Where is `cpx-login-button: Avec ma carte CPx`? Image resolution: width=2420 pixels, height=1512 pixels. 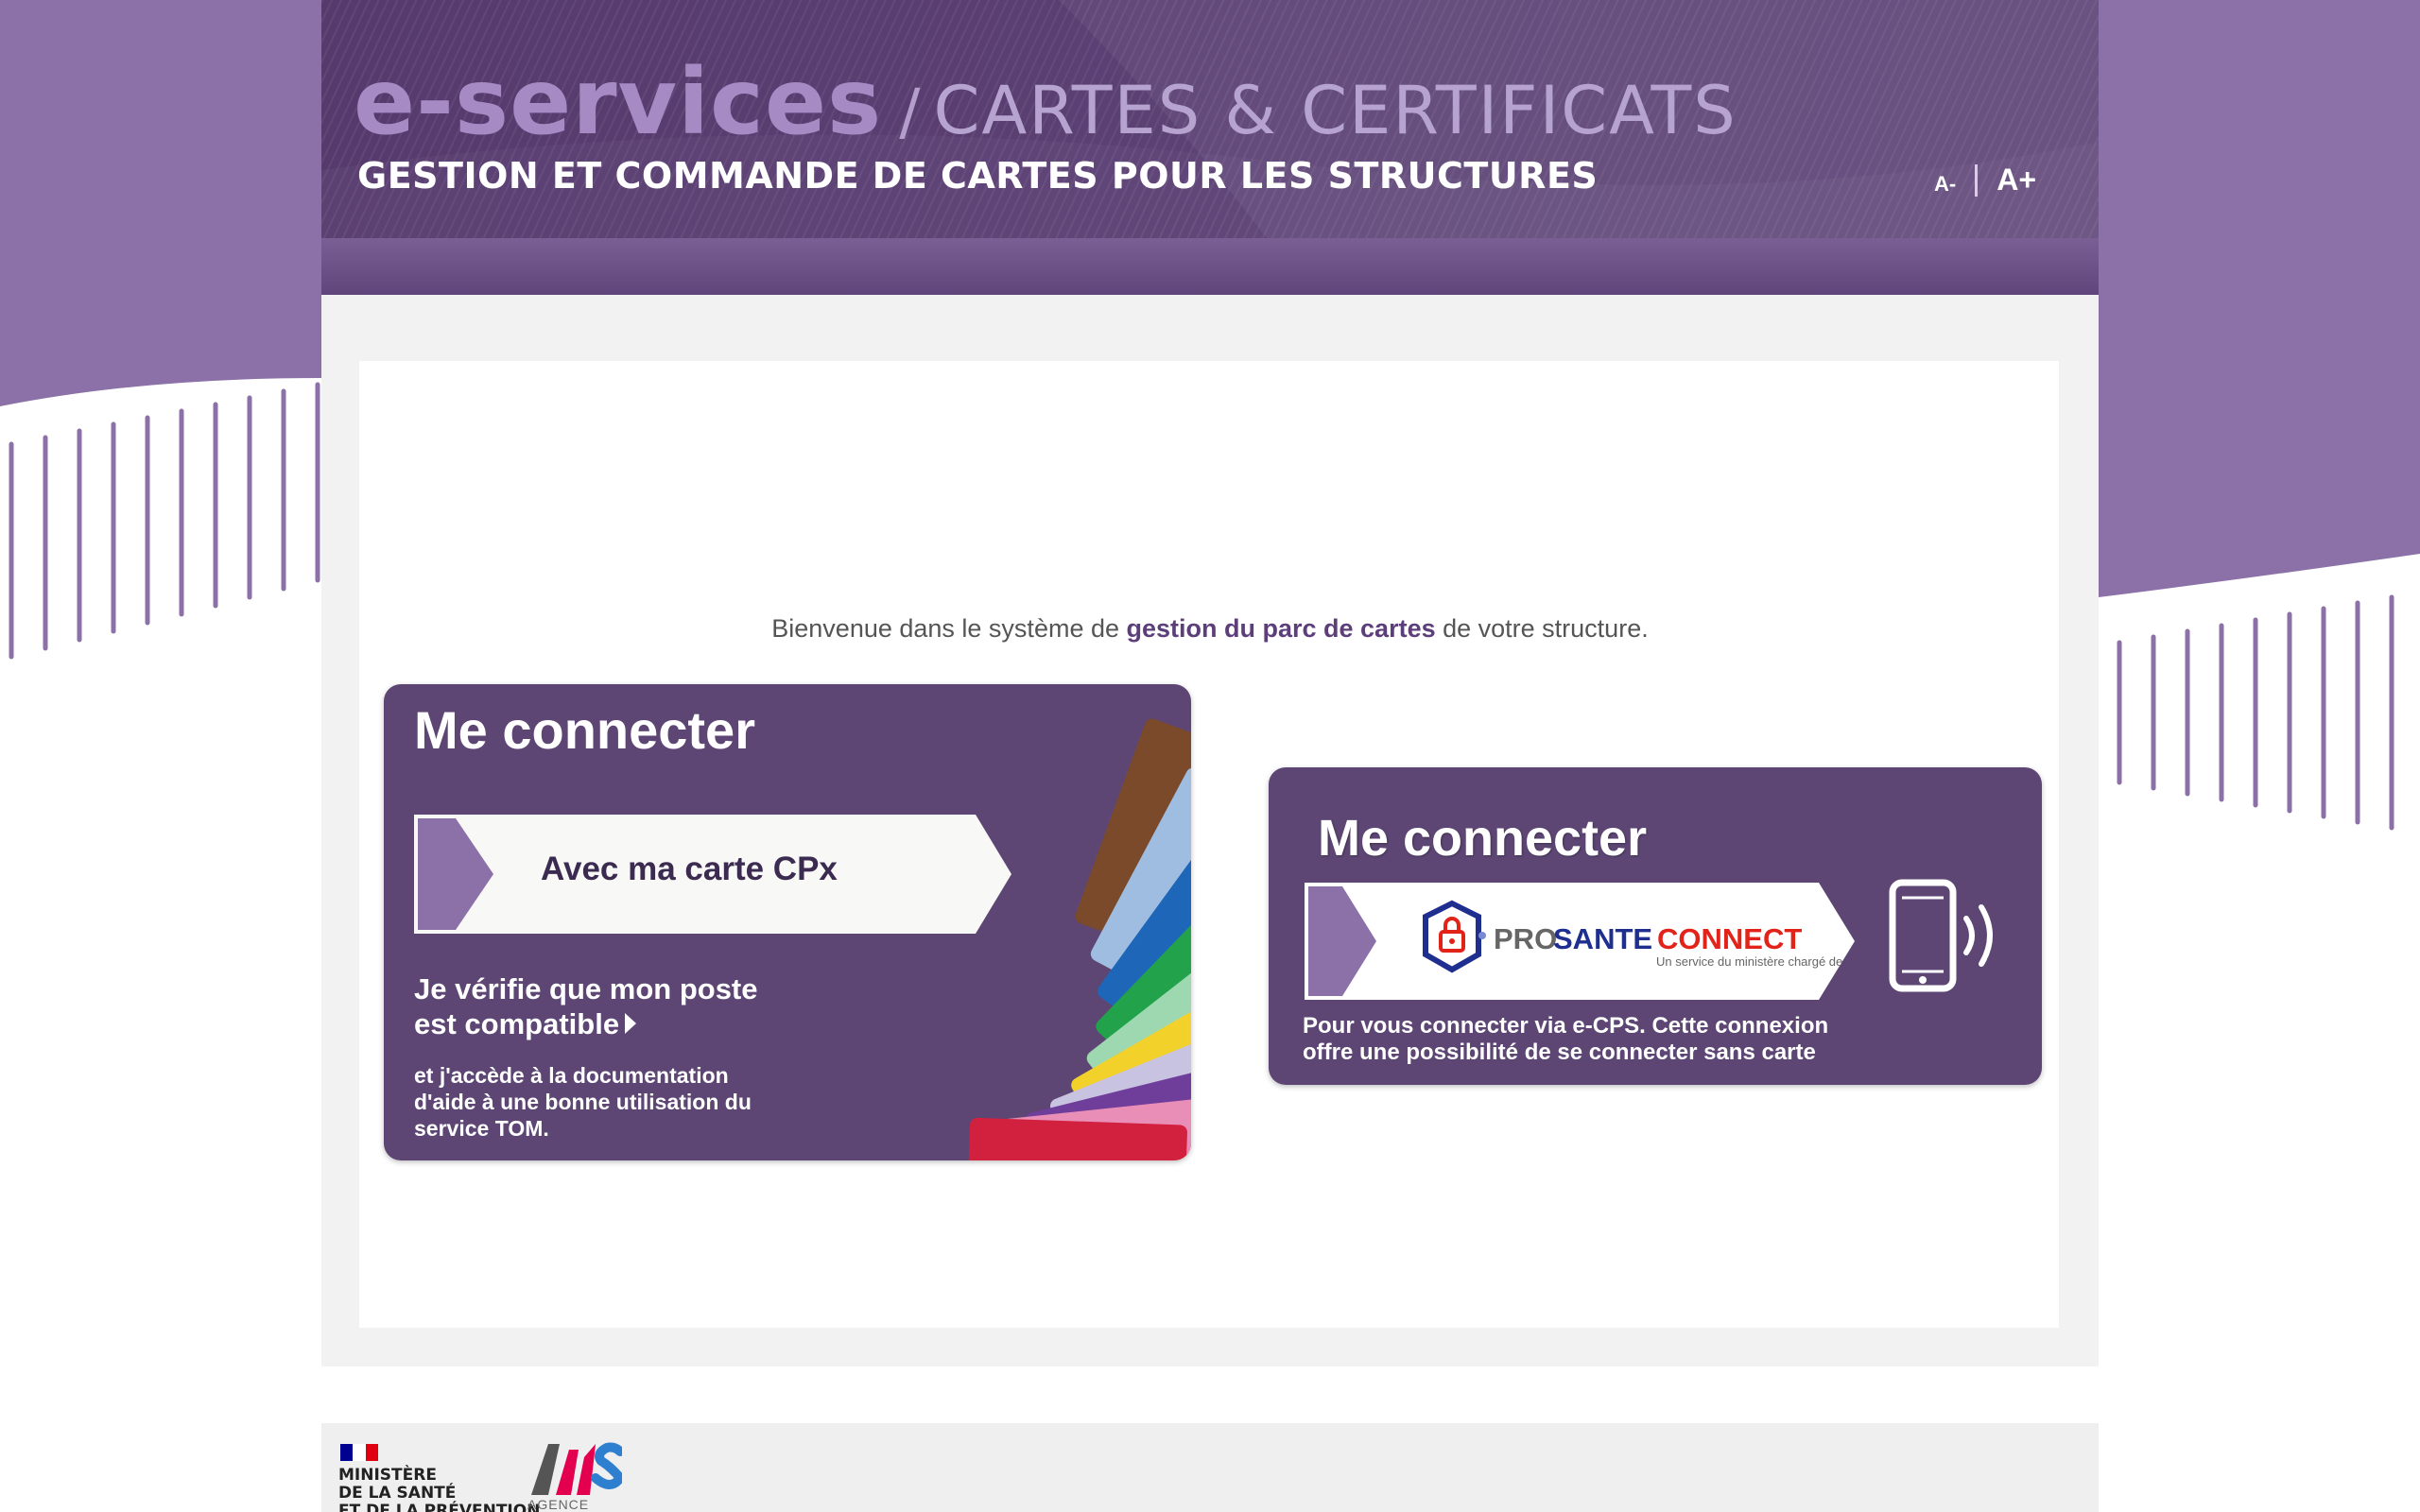 cpx-login-button: Avec ma carte CPx is located at coordinates (712, 874).